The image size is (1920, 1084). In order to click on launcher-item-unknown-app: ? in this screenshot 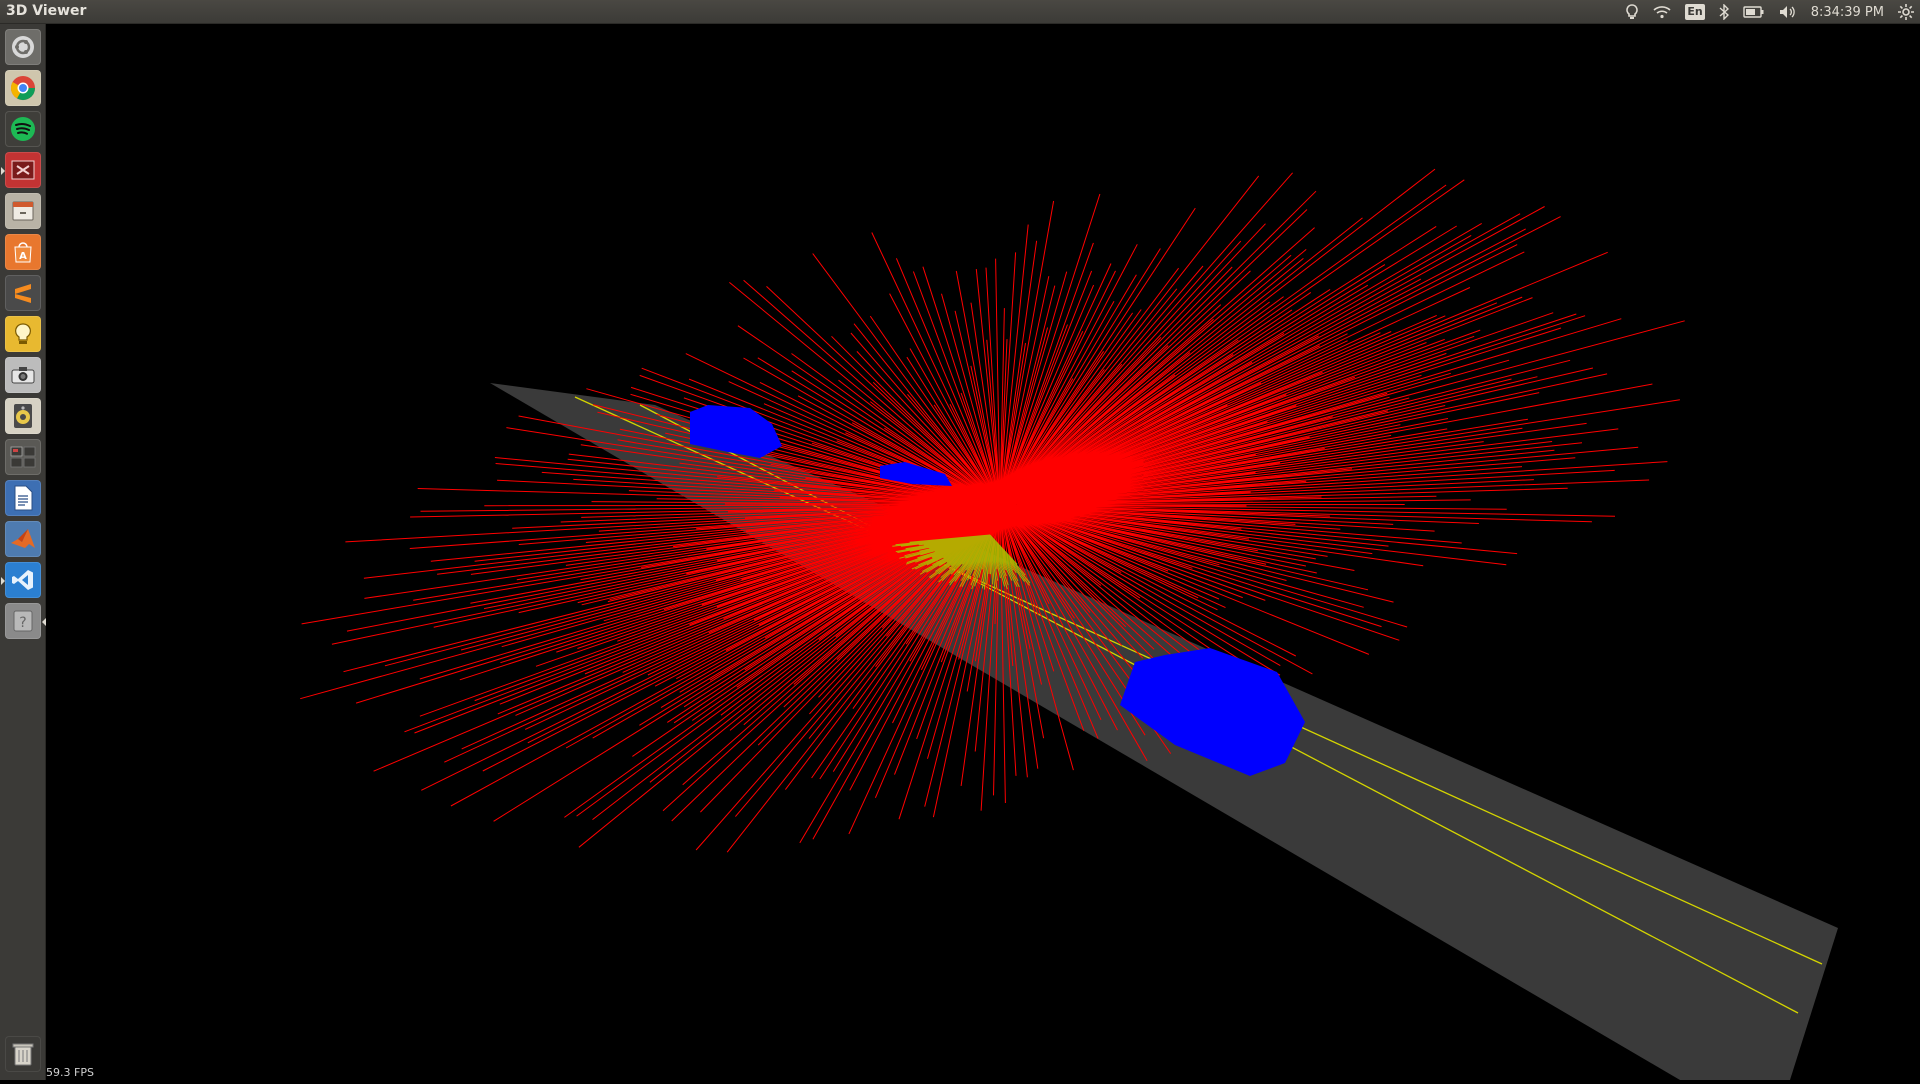, I will do `click(25, 621)`.